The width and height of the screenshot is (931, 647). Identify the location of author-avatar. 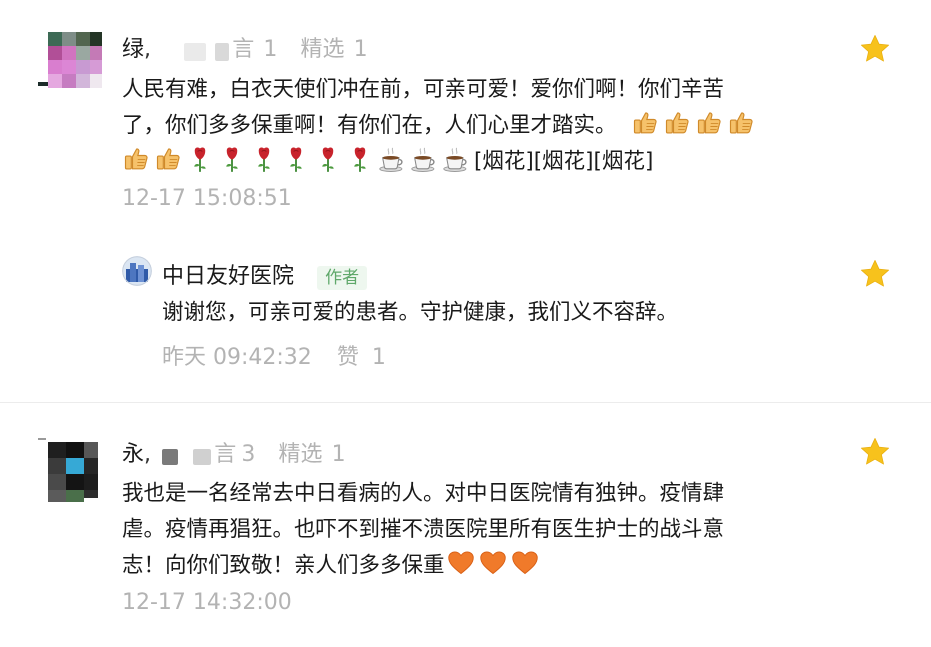
(137, 271).